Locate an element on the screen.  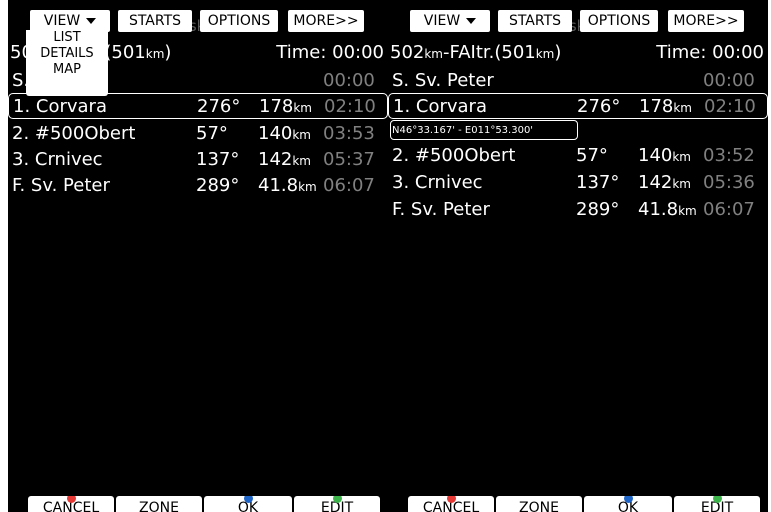
list-item: 3. Crnivec 137° 142km 05:37 is located at coordinates (198, 160).